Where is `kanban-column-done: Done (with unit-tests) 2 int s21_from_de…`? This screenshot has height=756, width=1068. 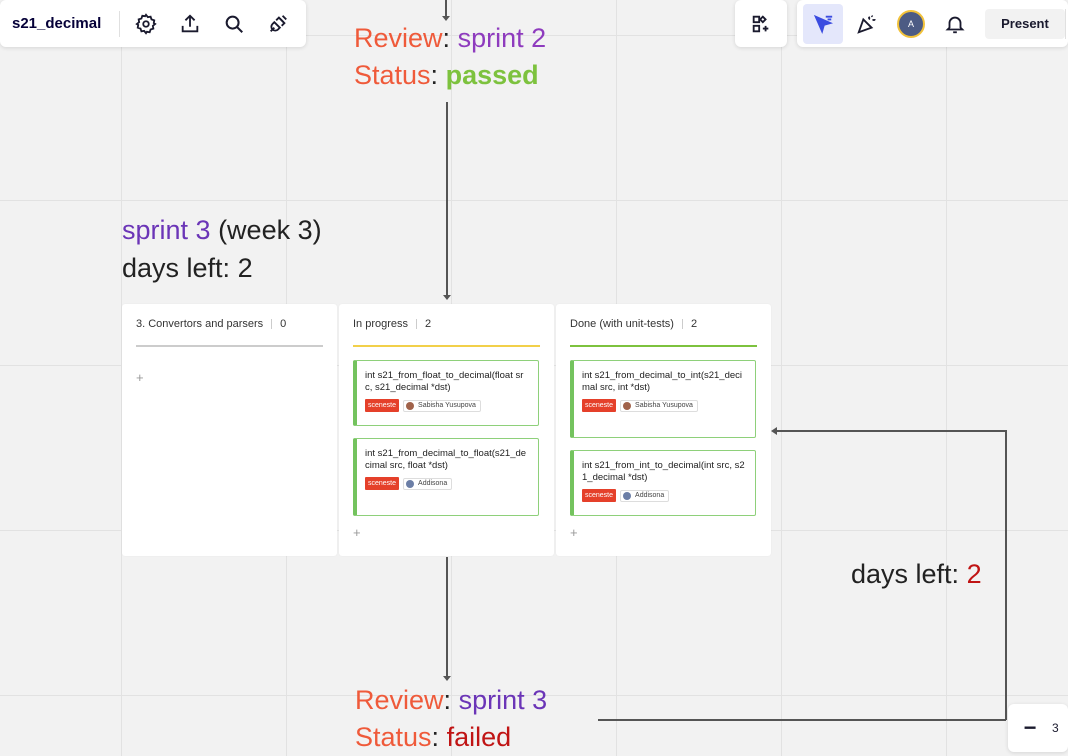 kanban-column-done: Done (with unit-tests) 2 int s21_from_de… is located at coordinates (663, 430).